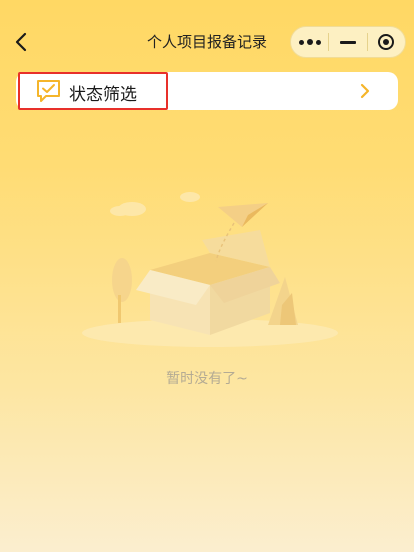 This screenshot has height=552, width=414. I want to click on more-button, so click(309, 42).